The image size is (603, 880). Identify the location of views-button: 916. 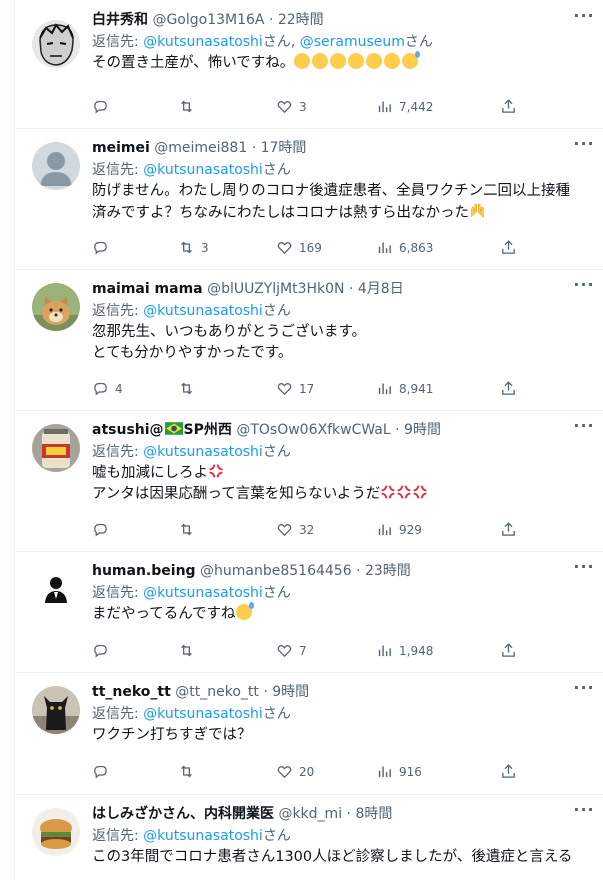
(399, 772).